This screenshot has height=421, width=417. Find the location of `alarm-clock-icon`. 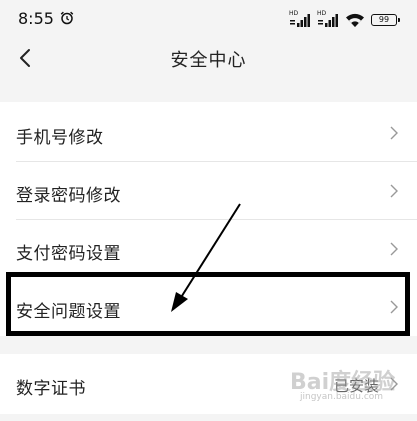

alarm-clock-icon is located at coordinates (67, 18).